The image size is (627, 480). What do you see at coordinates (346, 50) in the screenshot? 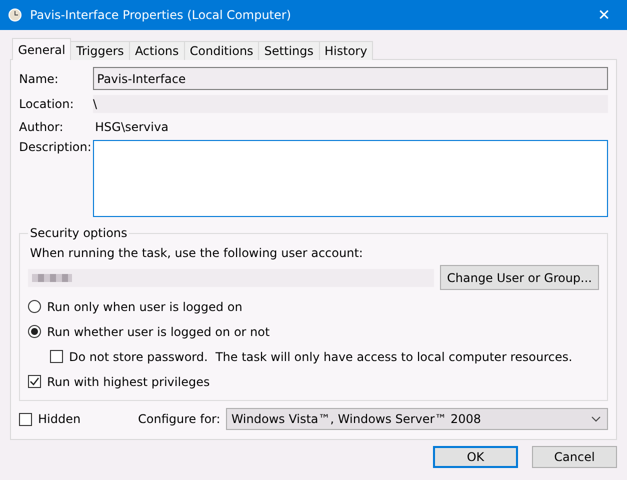
I see `tab: History` at bounding box center [346, 50].